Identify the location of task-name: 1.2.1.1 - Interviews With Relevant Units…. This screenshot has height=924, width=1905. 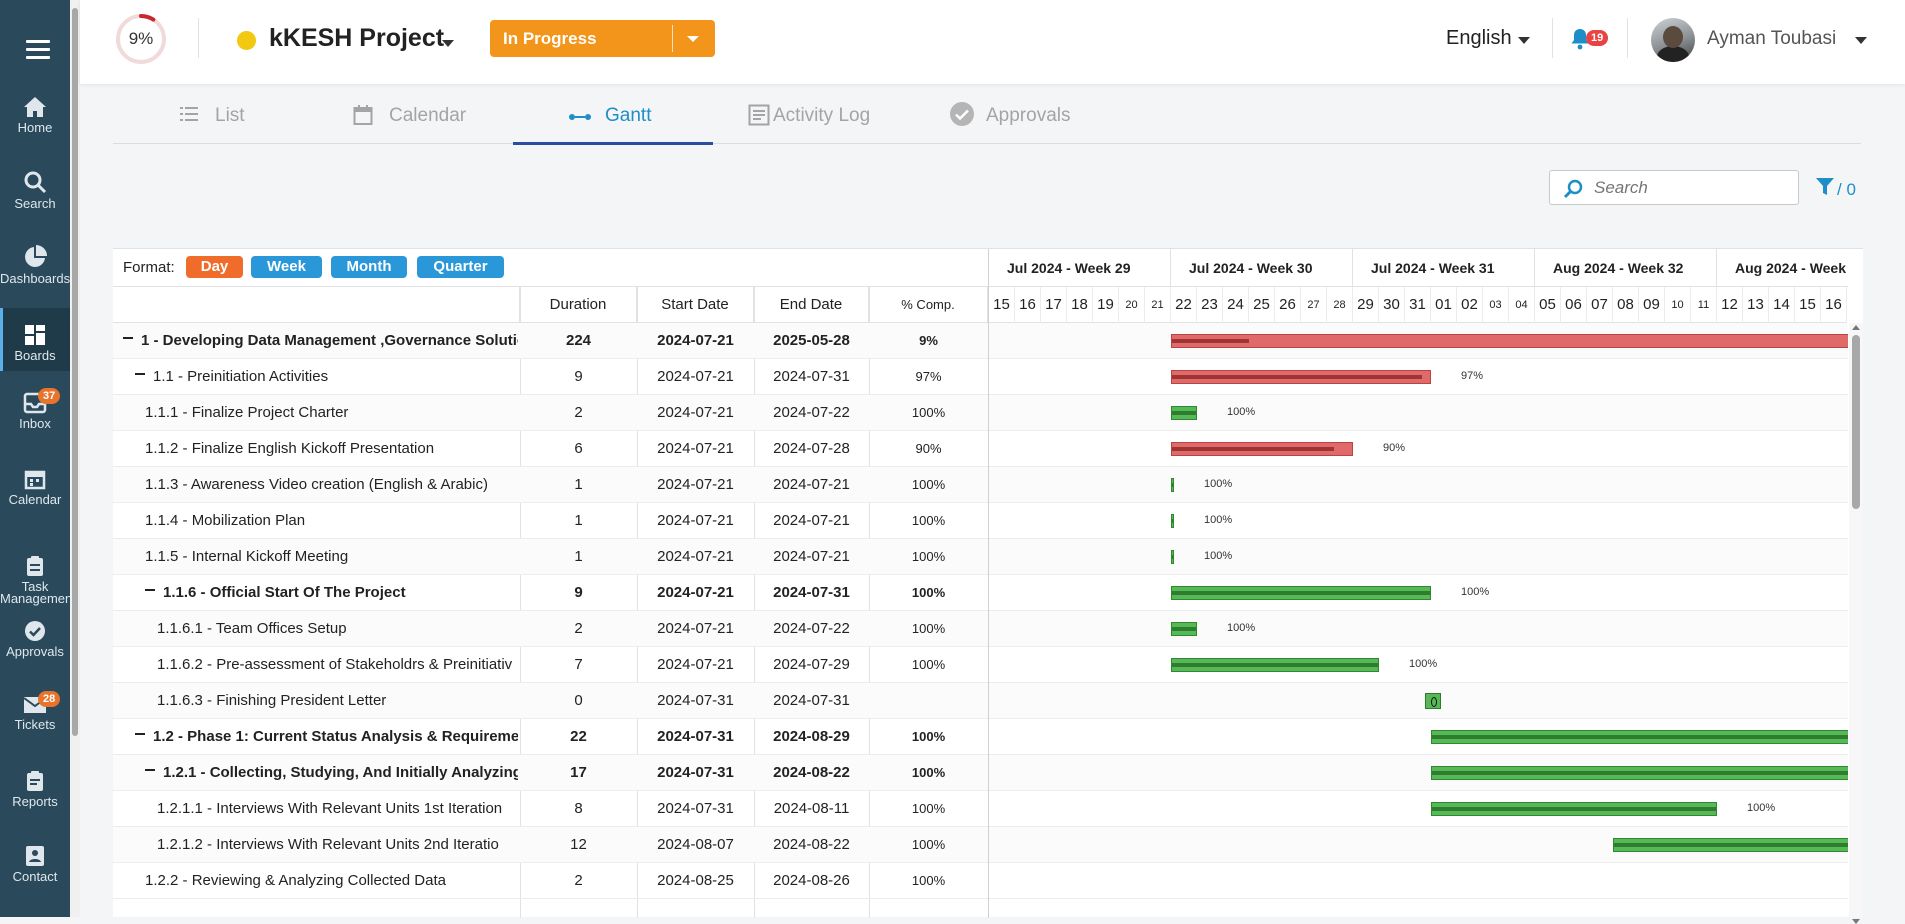
(337, 809).